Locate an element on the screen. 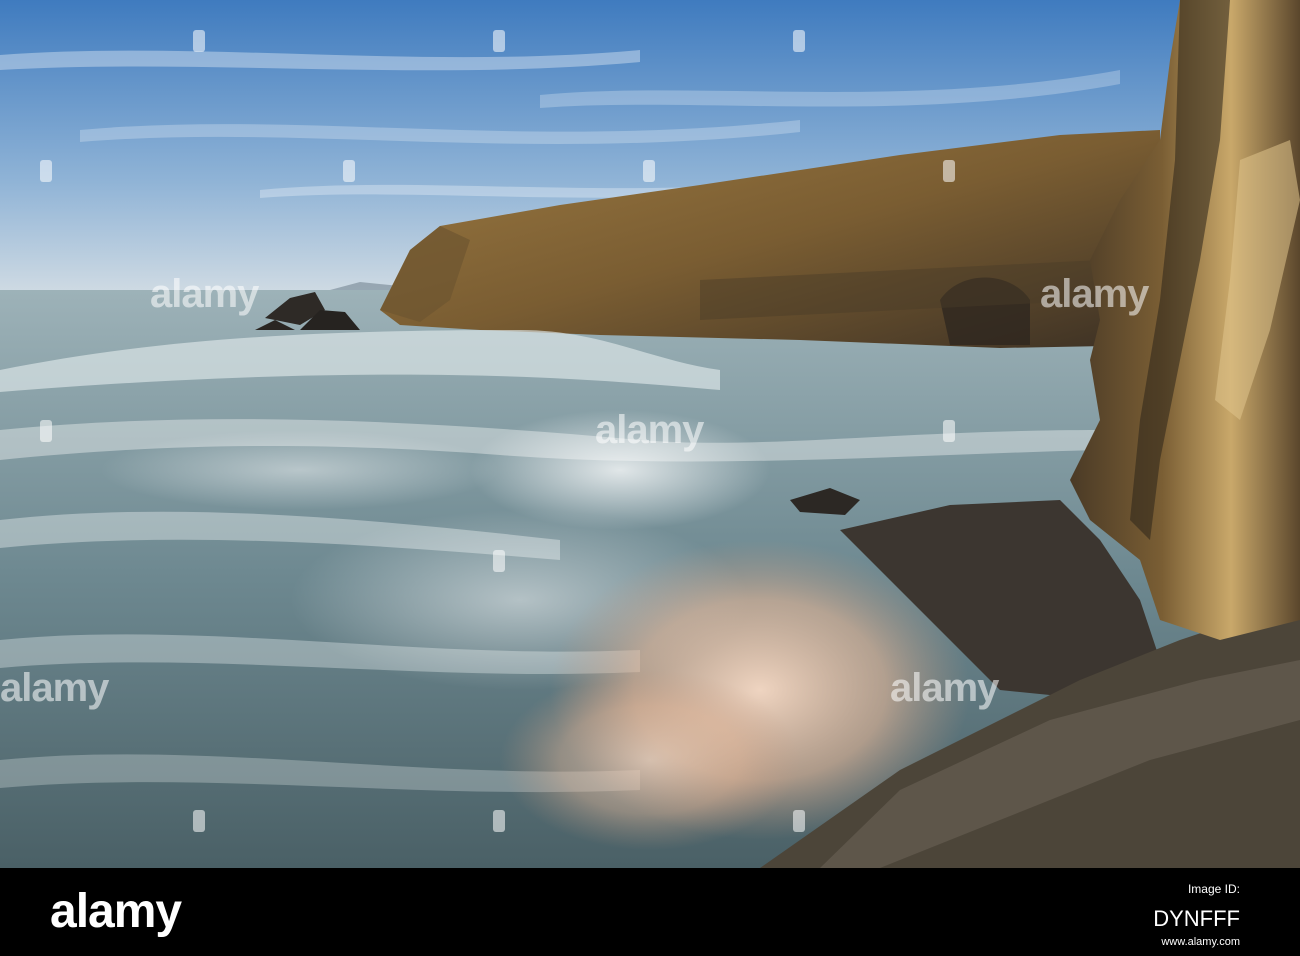  image-id: DYNFFF is located at coordinates (1196, 918).